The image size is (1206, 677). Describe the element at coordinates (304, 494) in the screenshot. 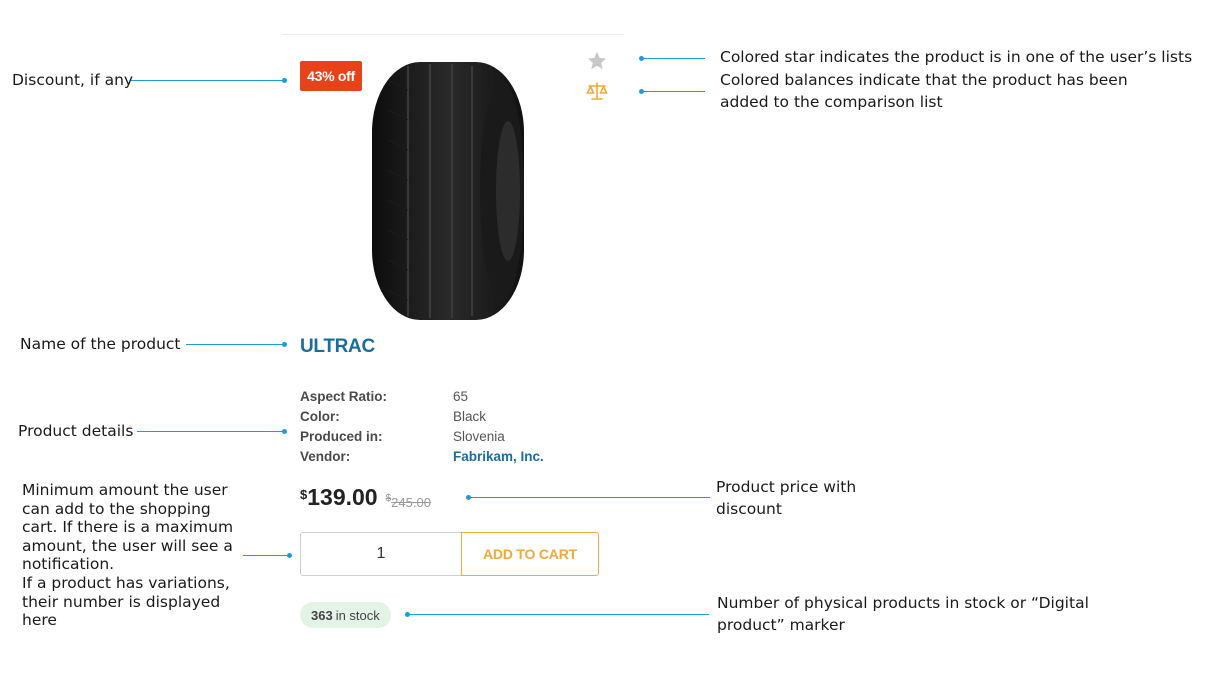

I see `price-currency: $` at that location.